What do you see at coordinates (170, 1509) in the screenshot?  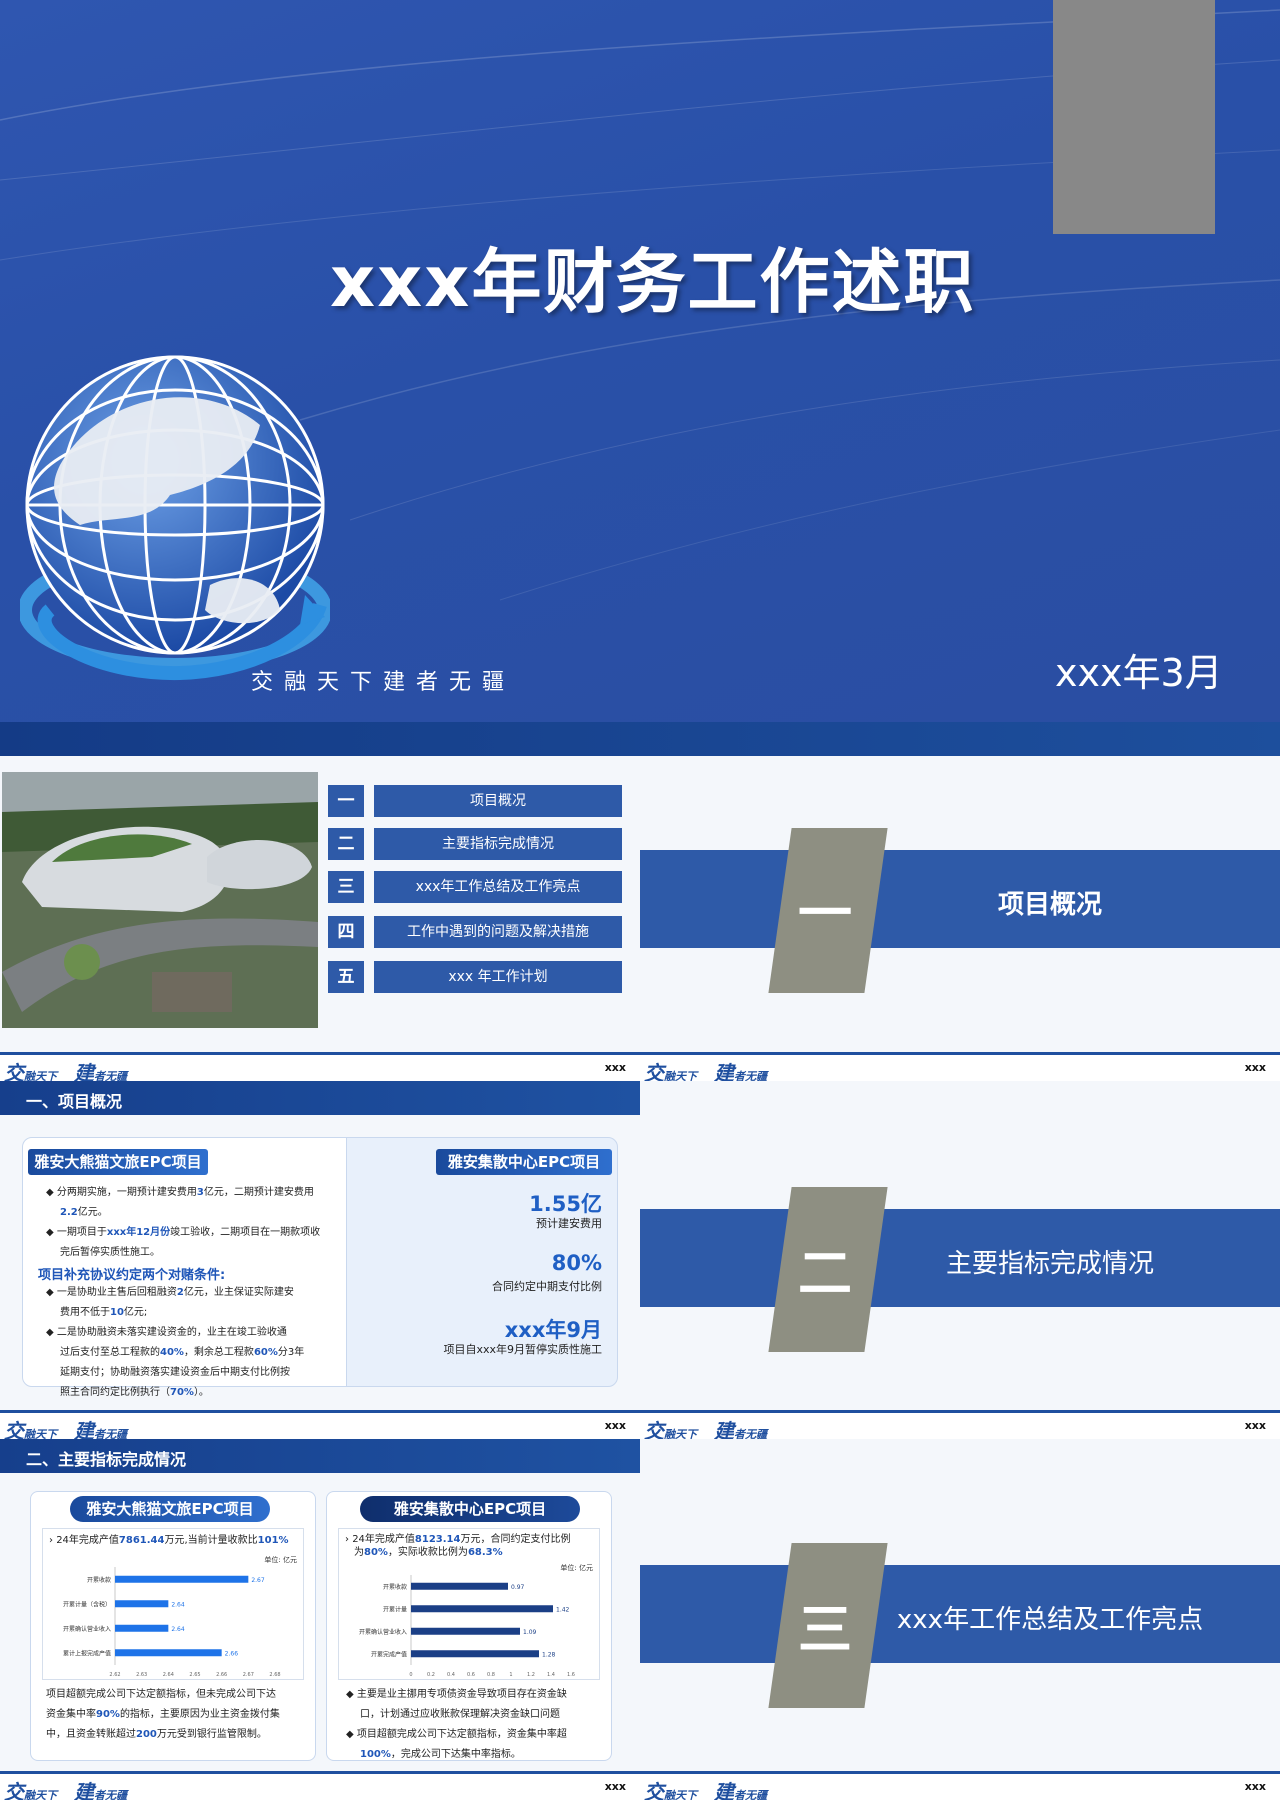 I see `indicators-left-title: 雅安大熊猫文旅EPC项目` at bounding box center [170, 1509].